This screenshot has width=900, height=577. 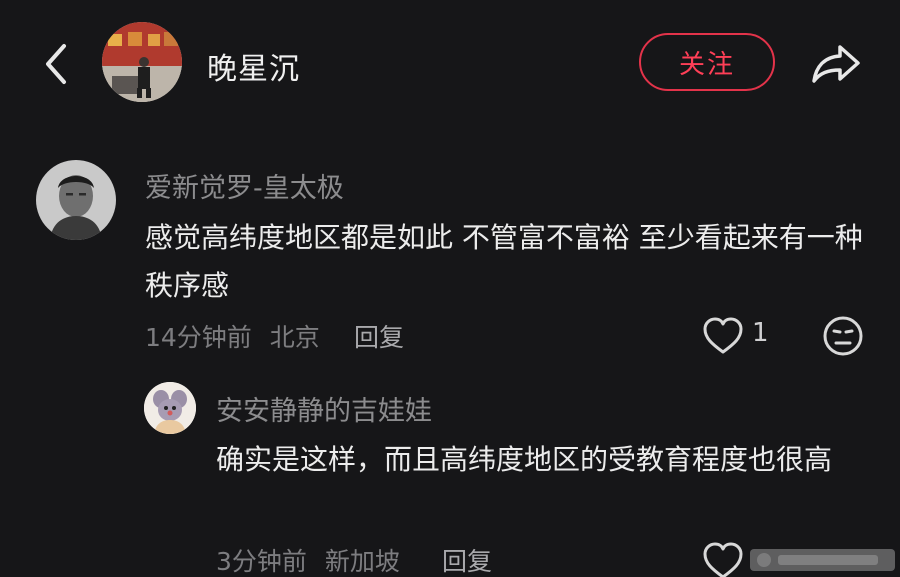 What do you see at coordinates (308, 559) in the screenshot?
I see `reply-meta: 3分钟前 新加坡` at bounding box center [308, 559].